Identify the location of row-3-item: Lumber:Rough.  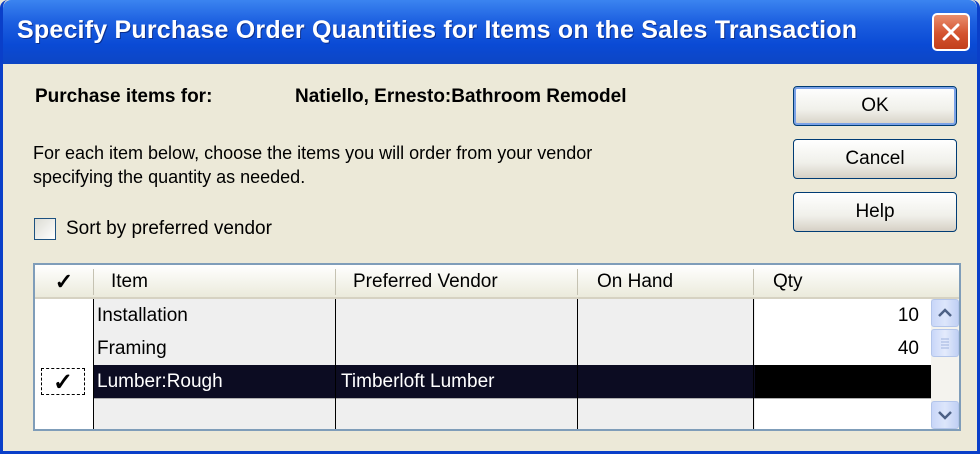
(215, 381).